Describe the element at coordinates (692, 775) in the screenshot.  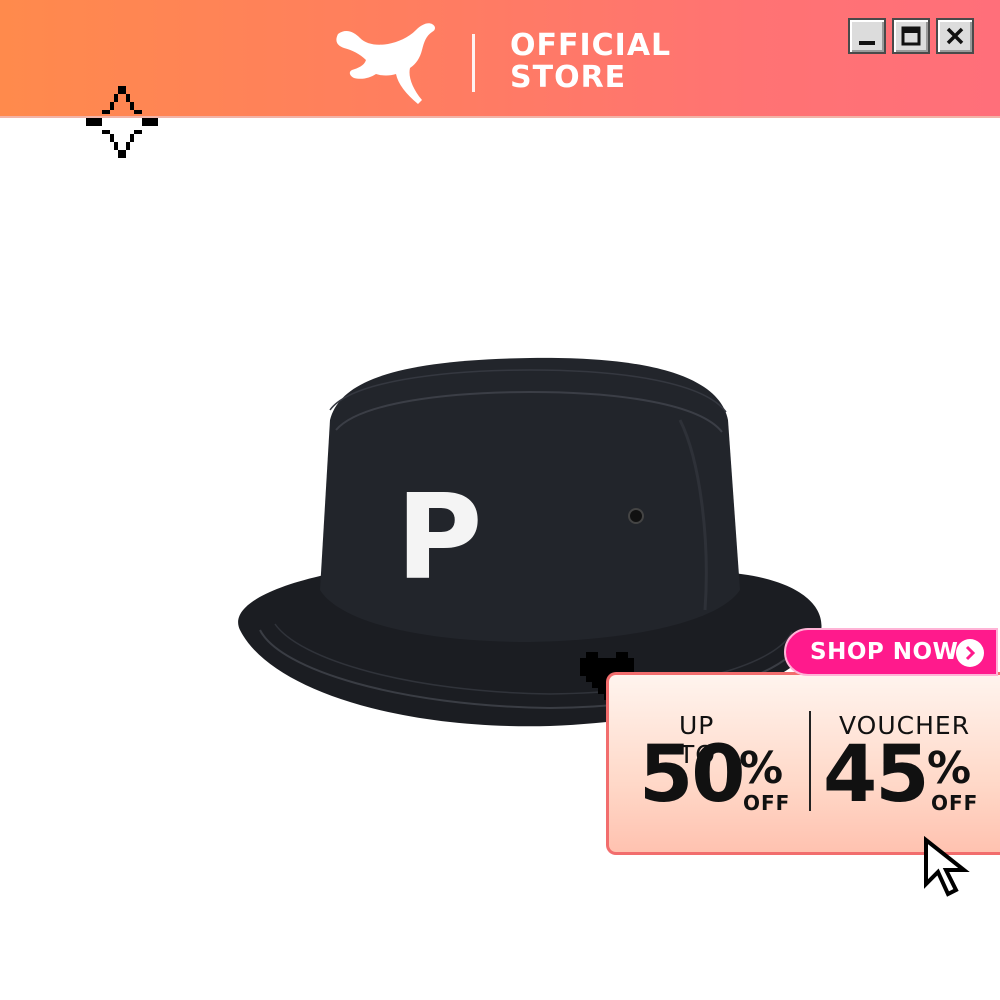
I see `discount-value: 50` at that location.